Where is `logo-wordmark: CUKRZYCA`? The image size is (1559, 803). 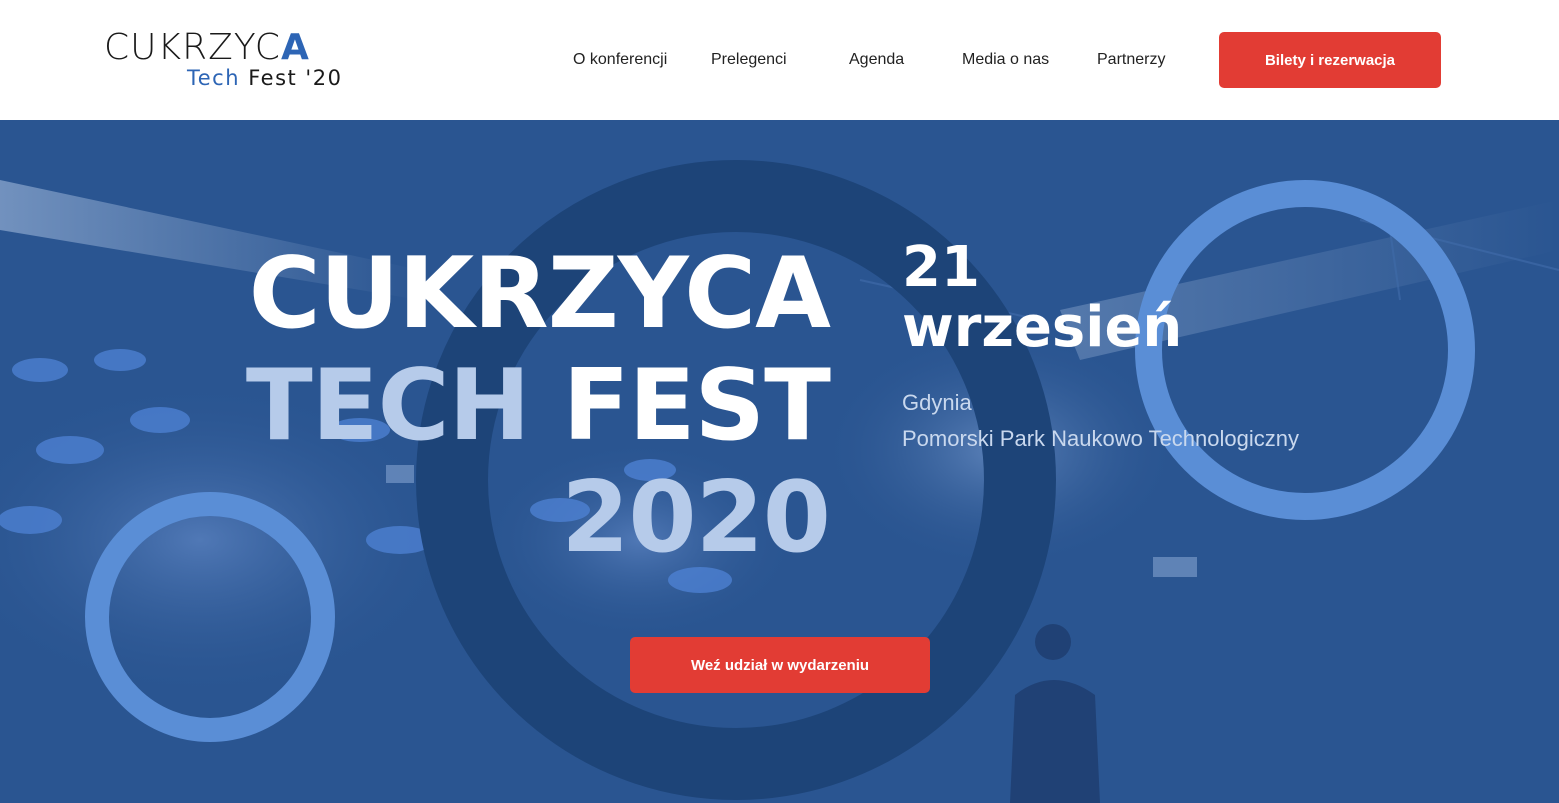 logo-wordmark: CUKRZYCA is located at coordinates (207, 47).